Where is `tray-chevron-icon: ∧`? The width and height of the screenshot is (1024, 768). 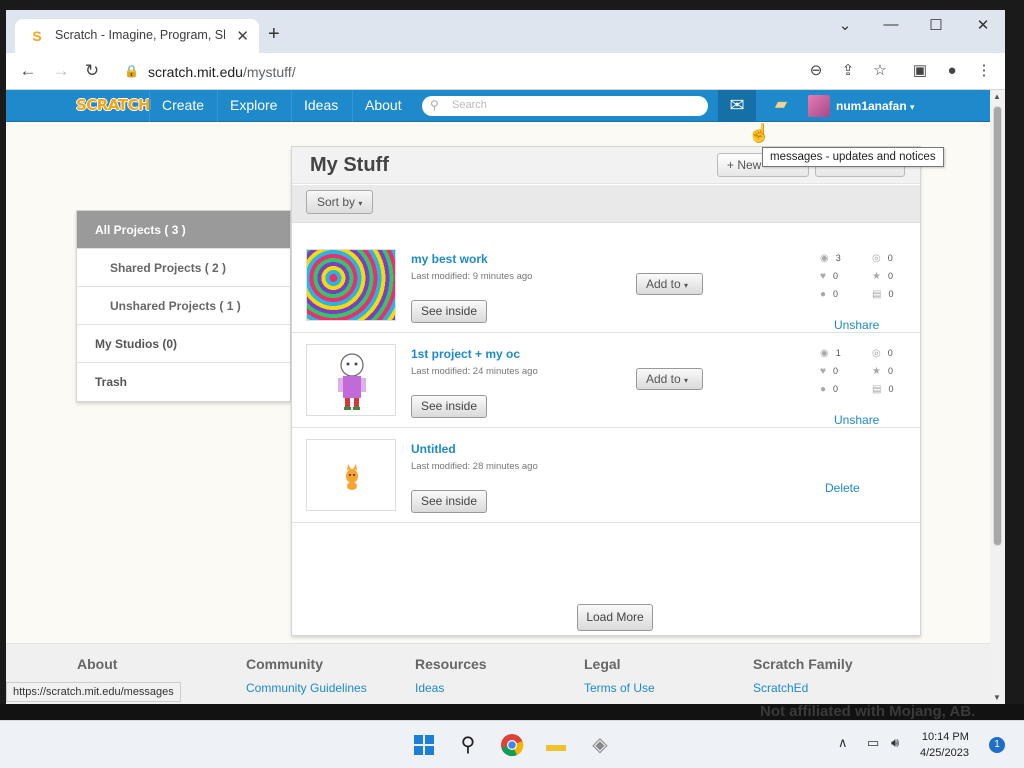 tray-chevron-icon: ∧ is located at coordinates (843, 743).